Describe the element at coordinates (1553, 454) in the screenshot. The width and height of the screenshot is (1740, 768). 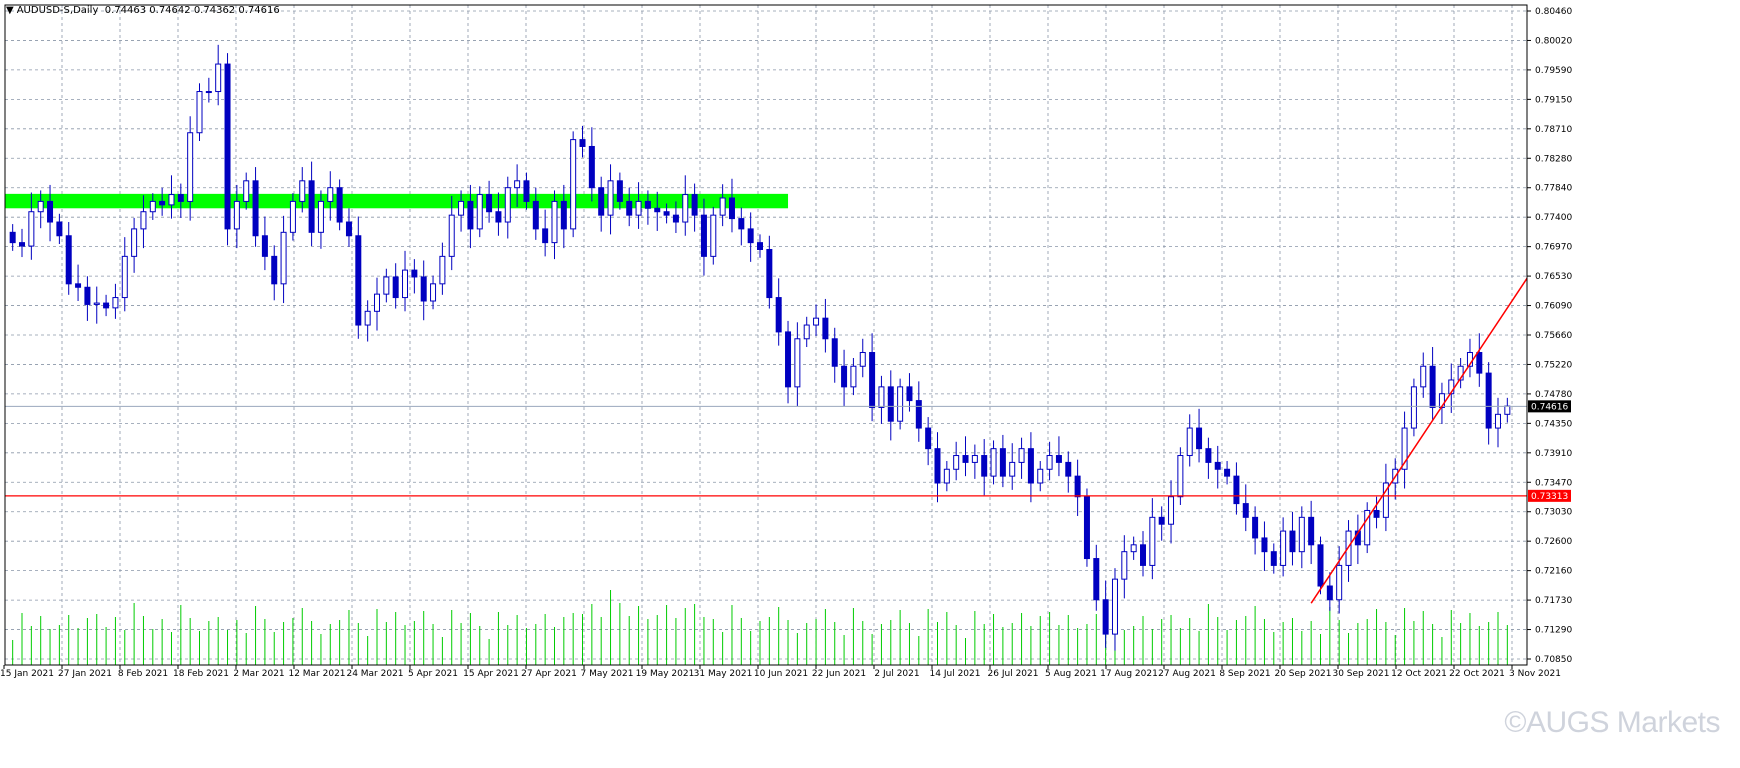
I see `price-tick-label: 0.73910` at that location.